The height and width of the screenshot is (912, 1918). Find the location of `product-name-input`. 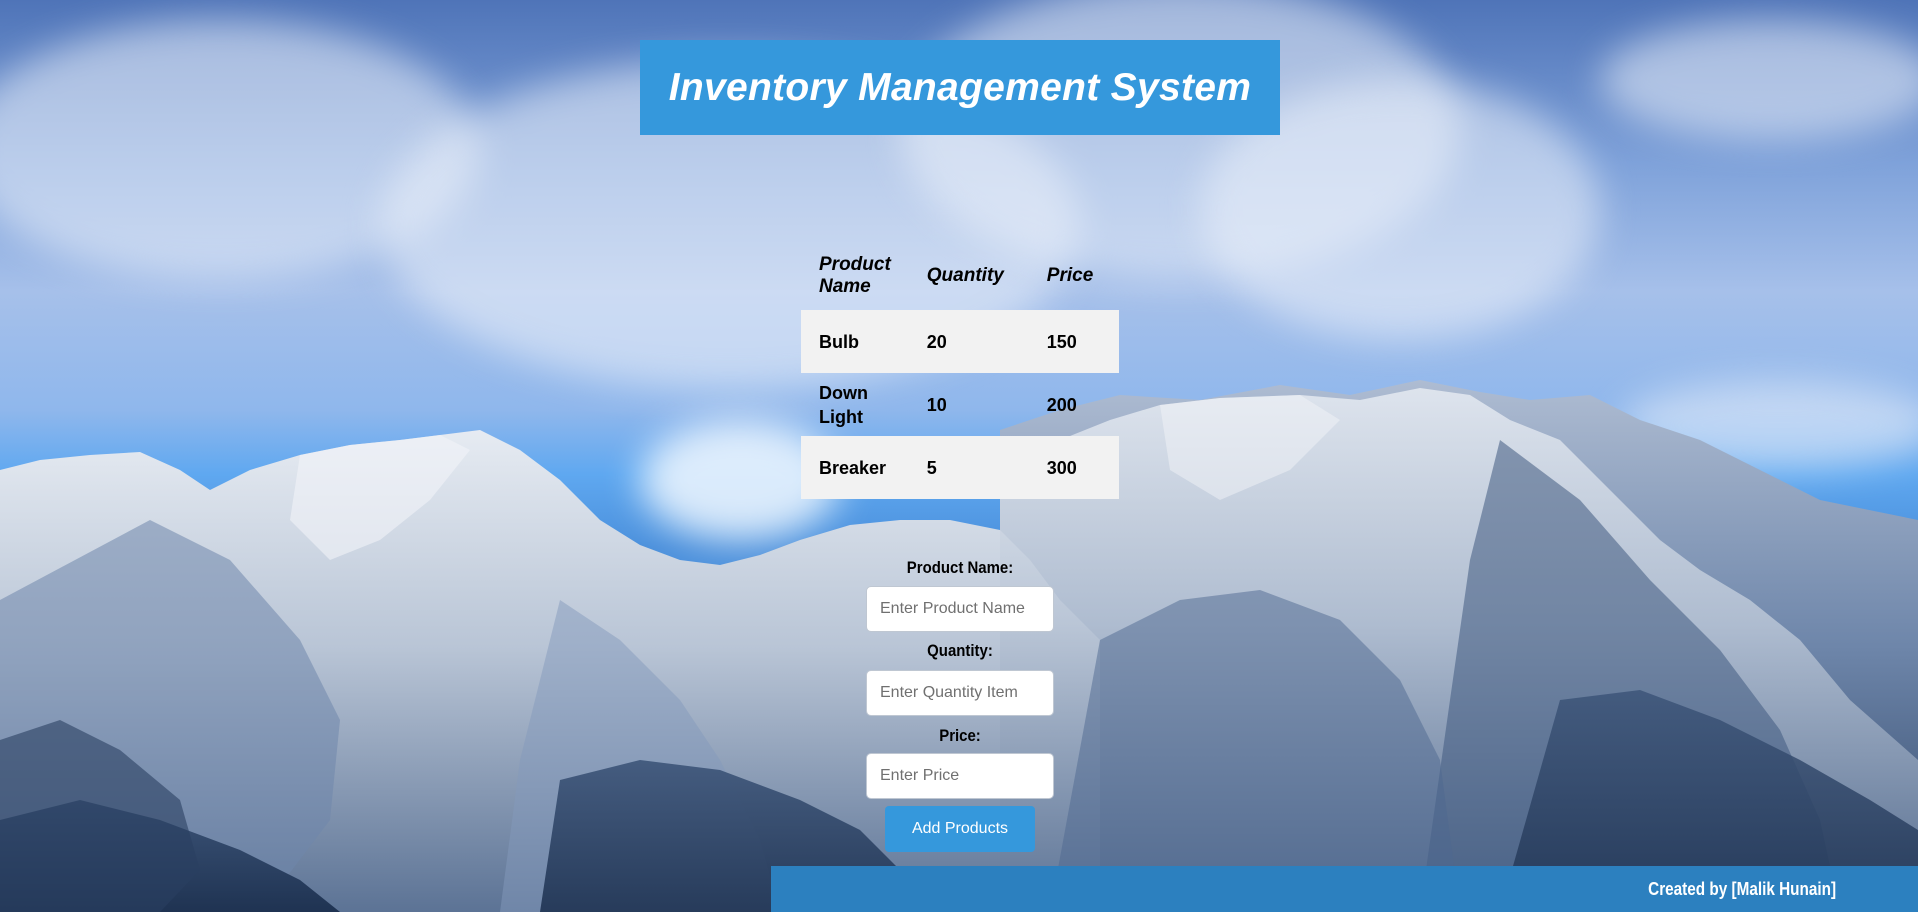

product-name-input is located at coordinates (960, 609).